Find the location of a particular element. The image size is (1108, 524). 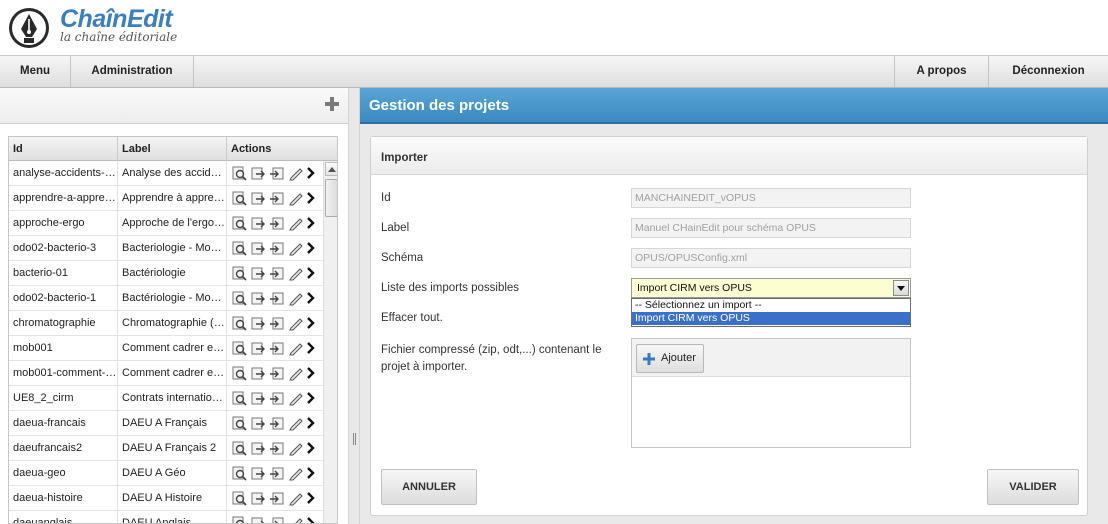

cell-label: Comment cadrer et animer is located at coordinates (172, 348).